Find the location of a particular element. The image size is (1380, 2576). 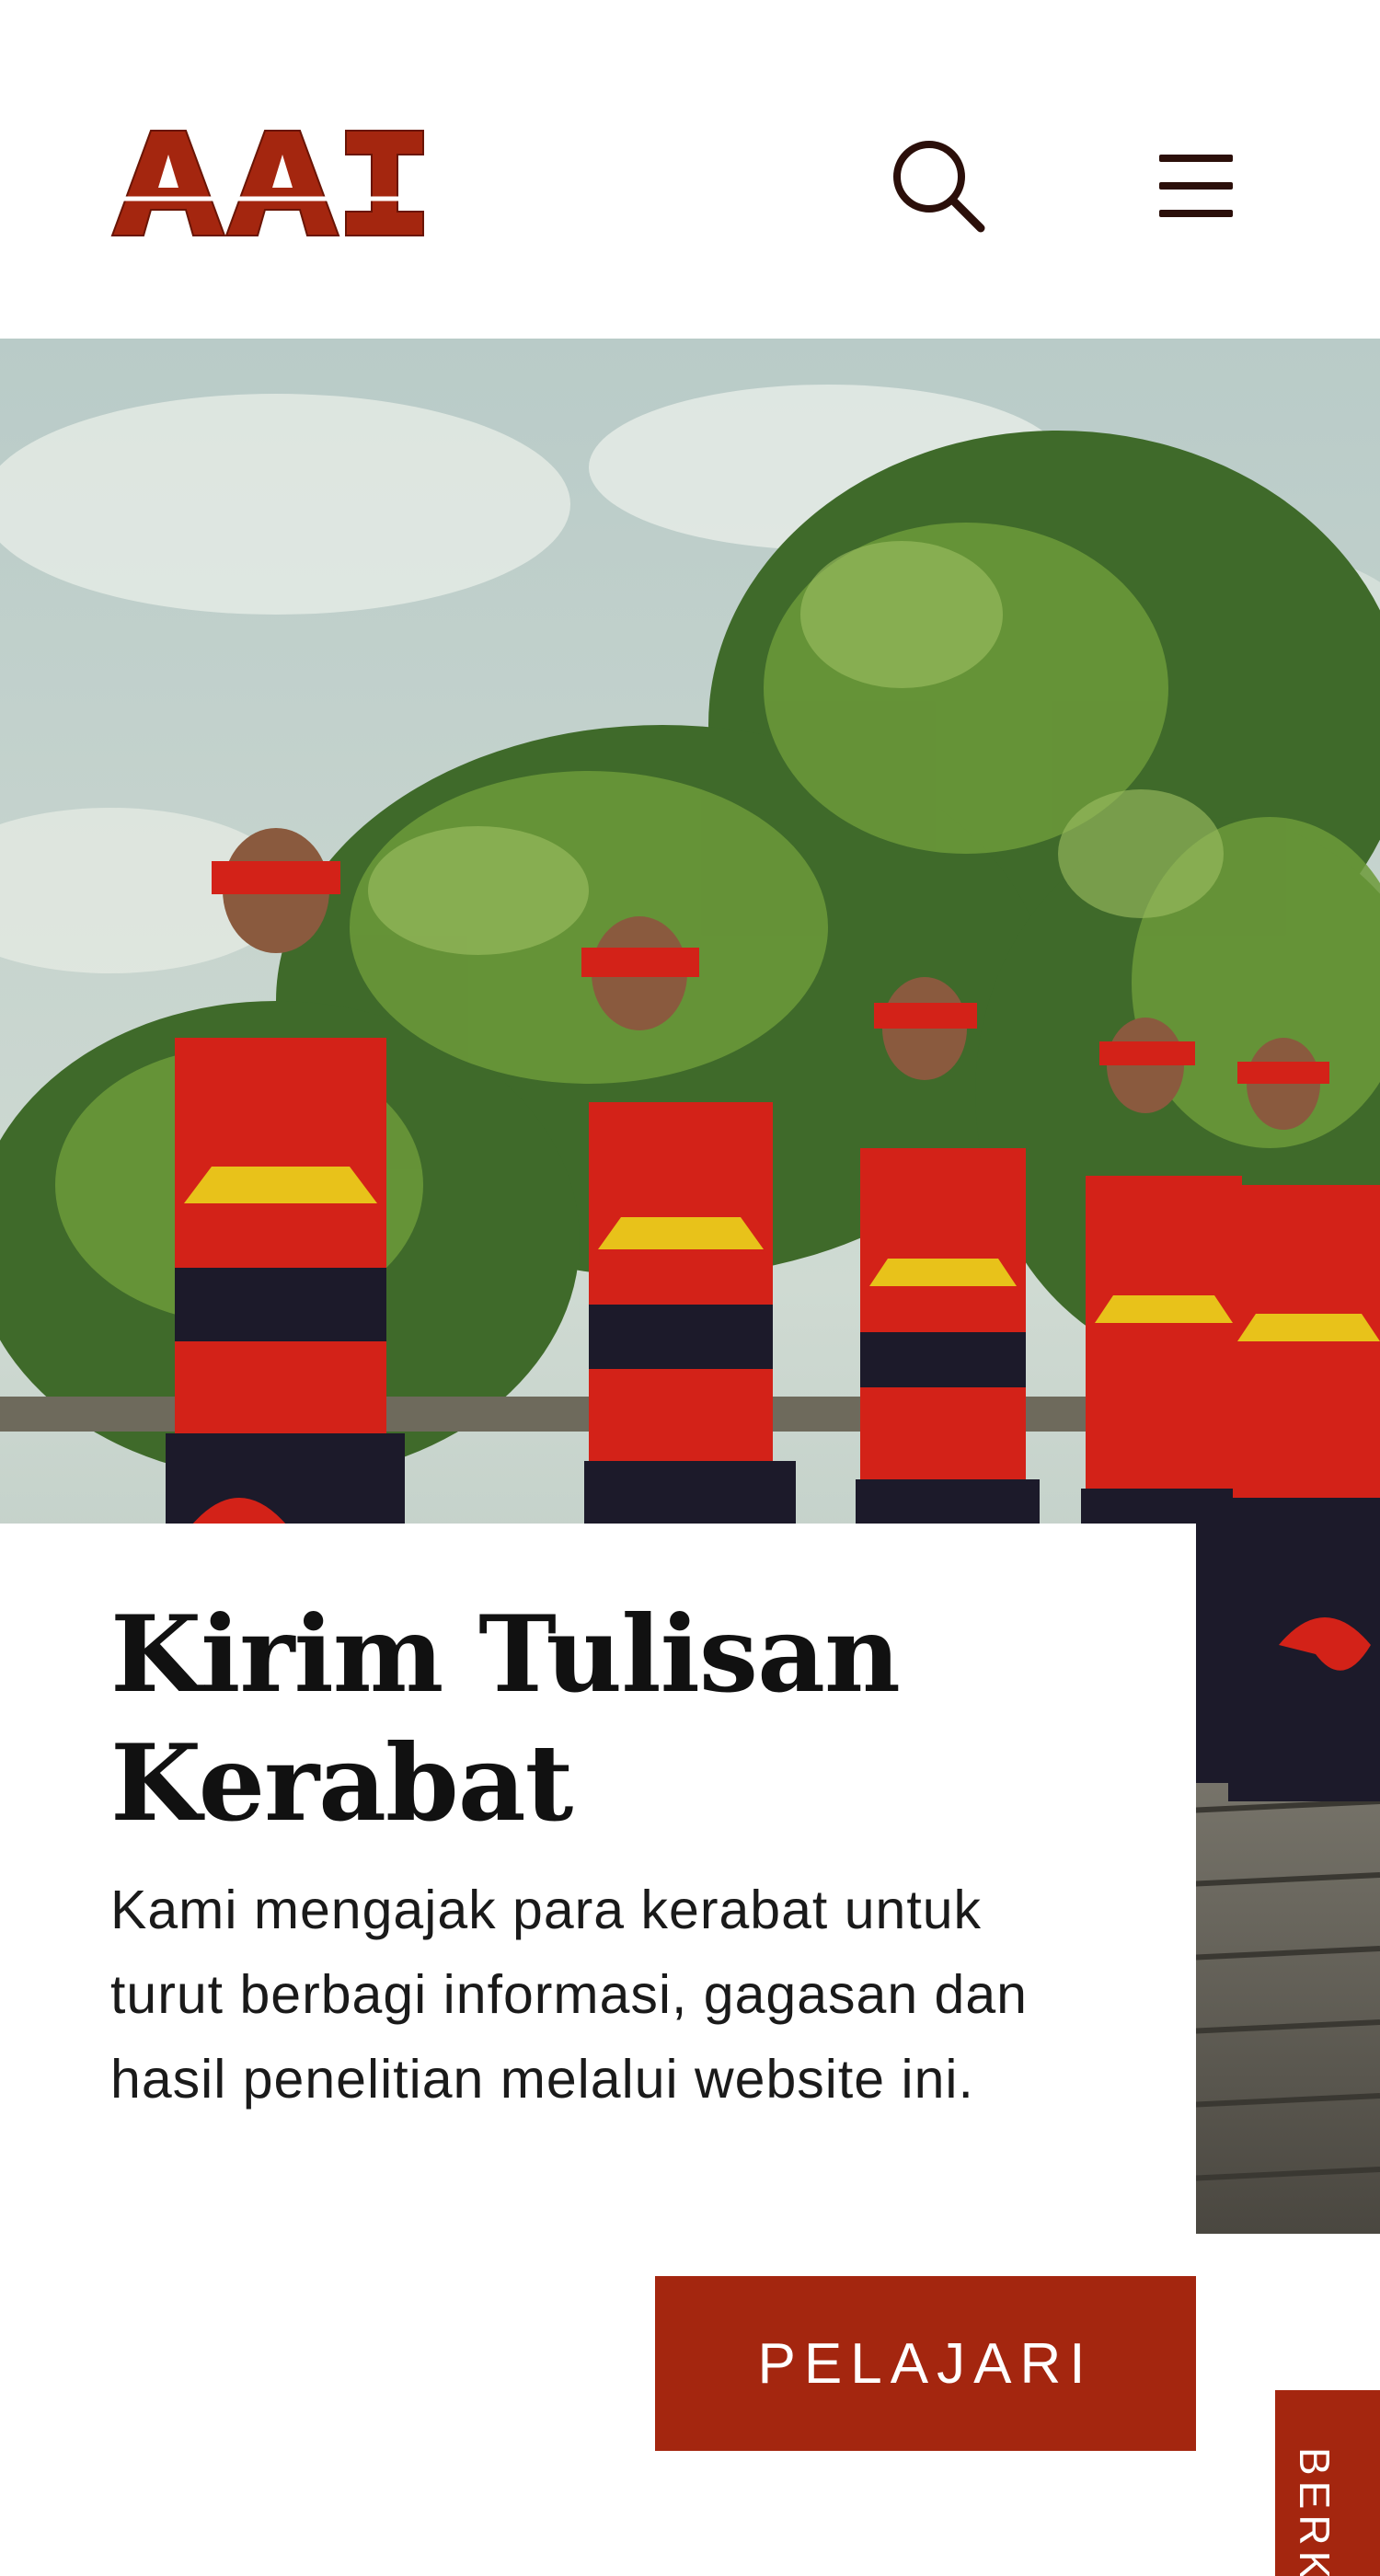

card-title: Kirim Tulisan Kerabat is located at coordinates (505, 1719).